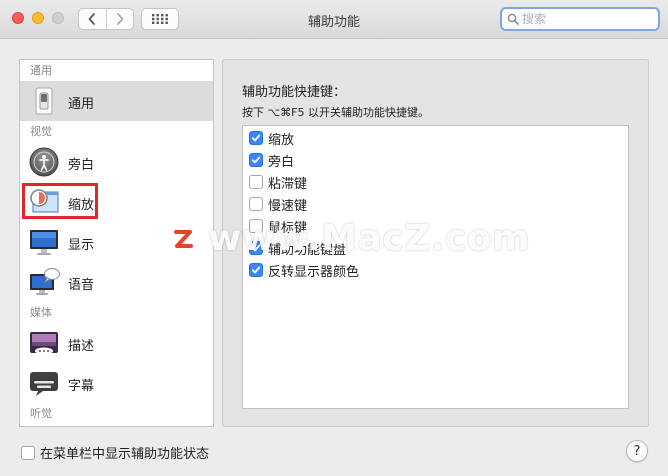 The width and height of the screenshot is (668, 476). I want to click on sidebar-item-label: 旁白, so click(81, 165).